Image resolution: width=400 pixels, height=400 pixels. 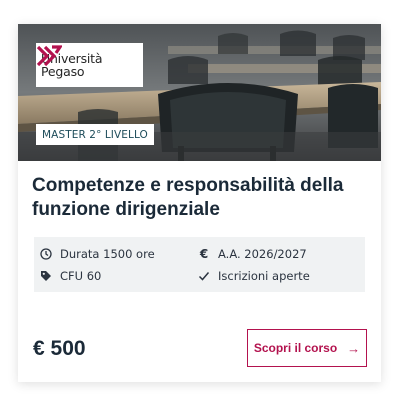 I want to click on academic-year-text: A.A. 2026/2027, so click(x=262, y=254).